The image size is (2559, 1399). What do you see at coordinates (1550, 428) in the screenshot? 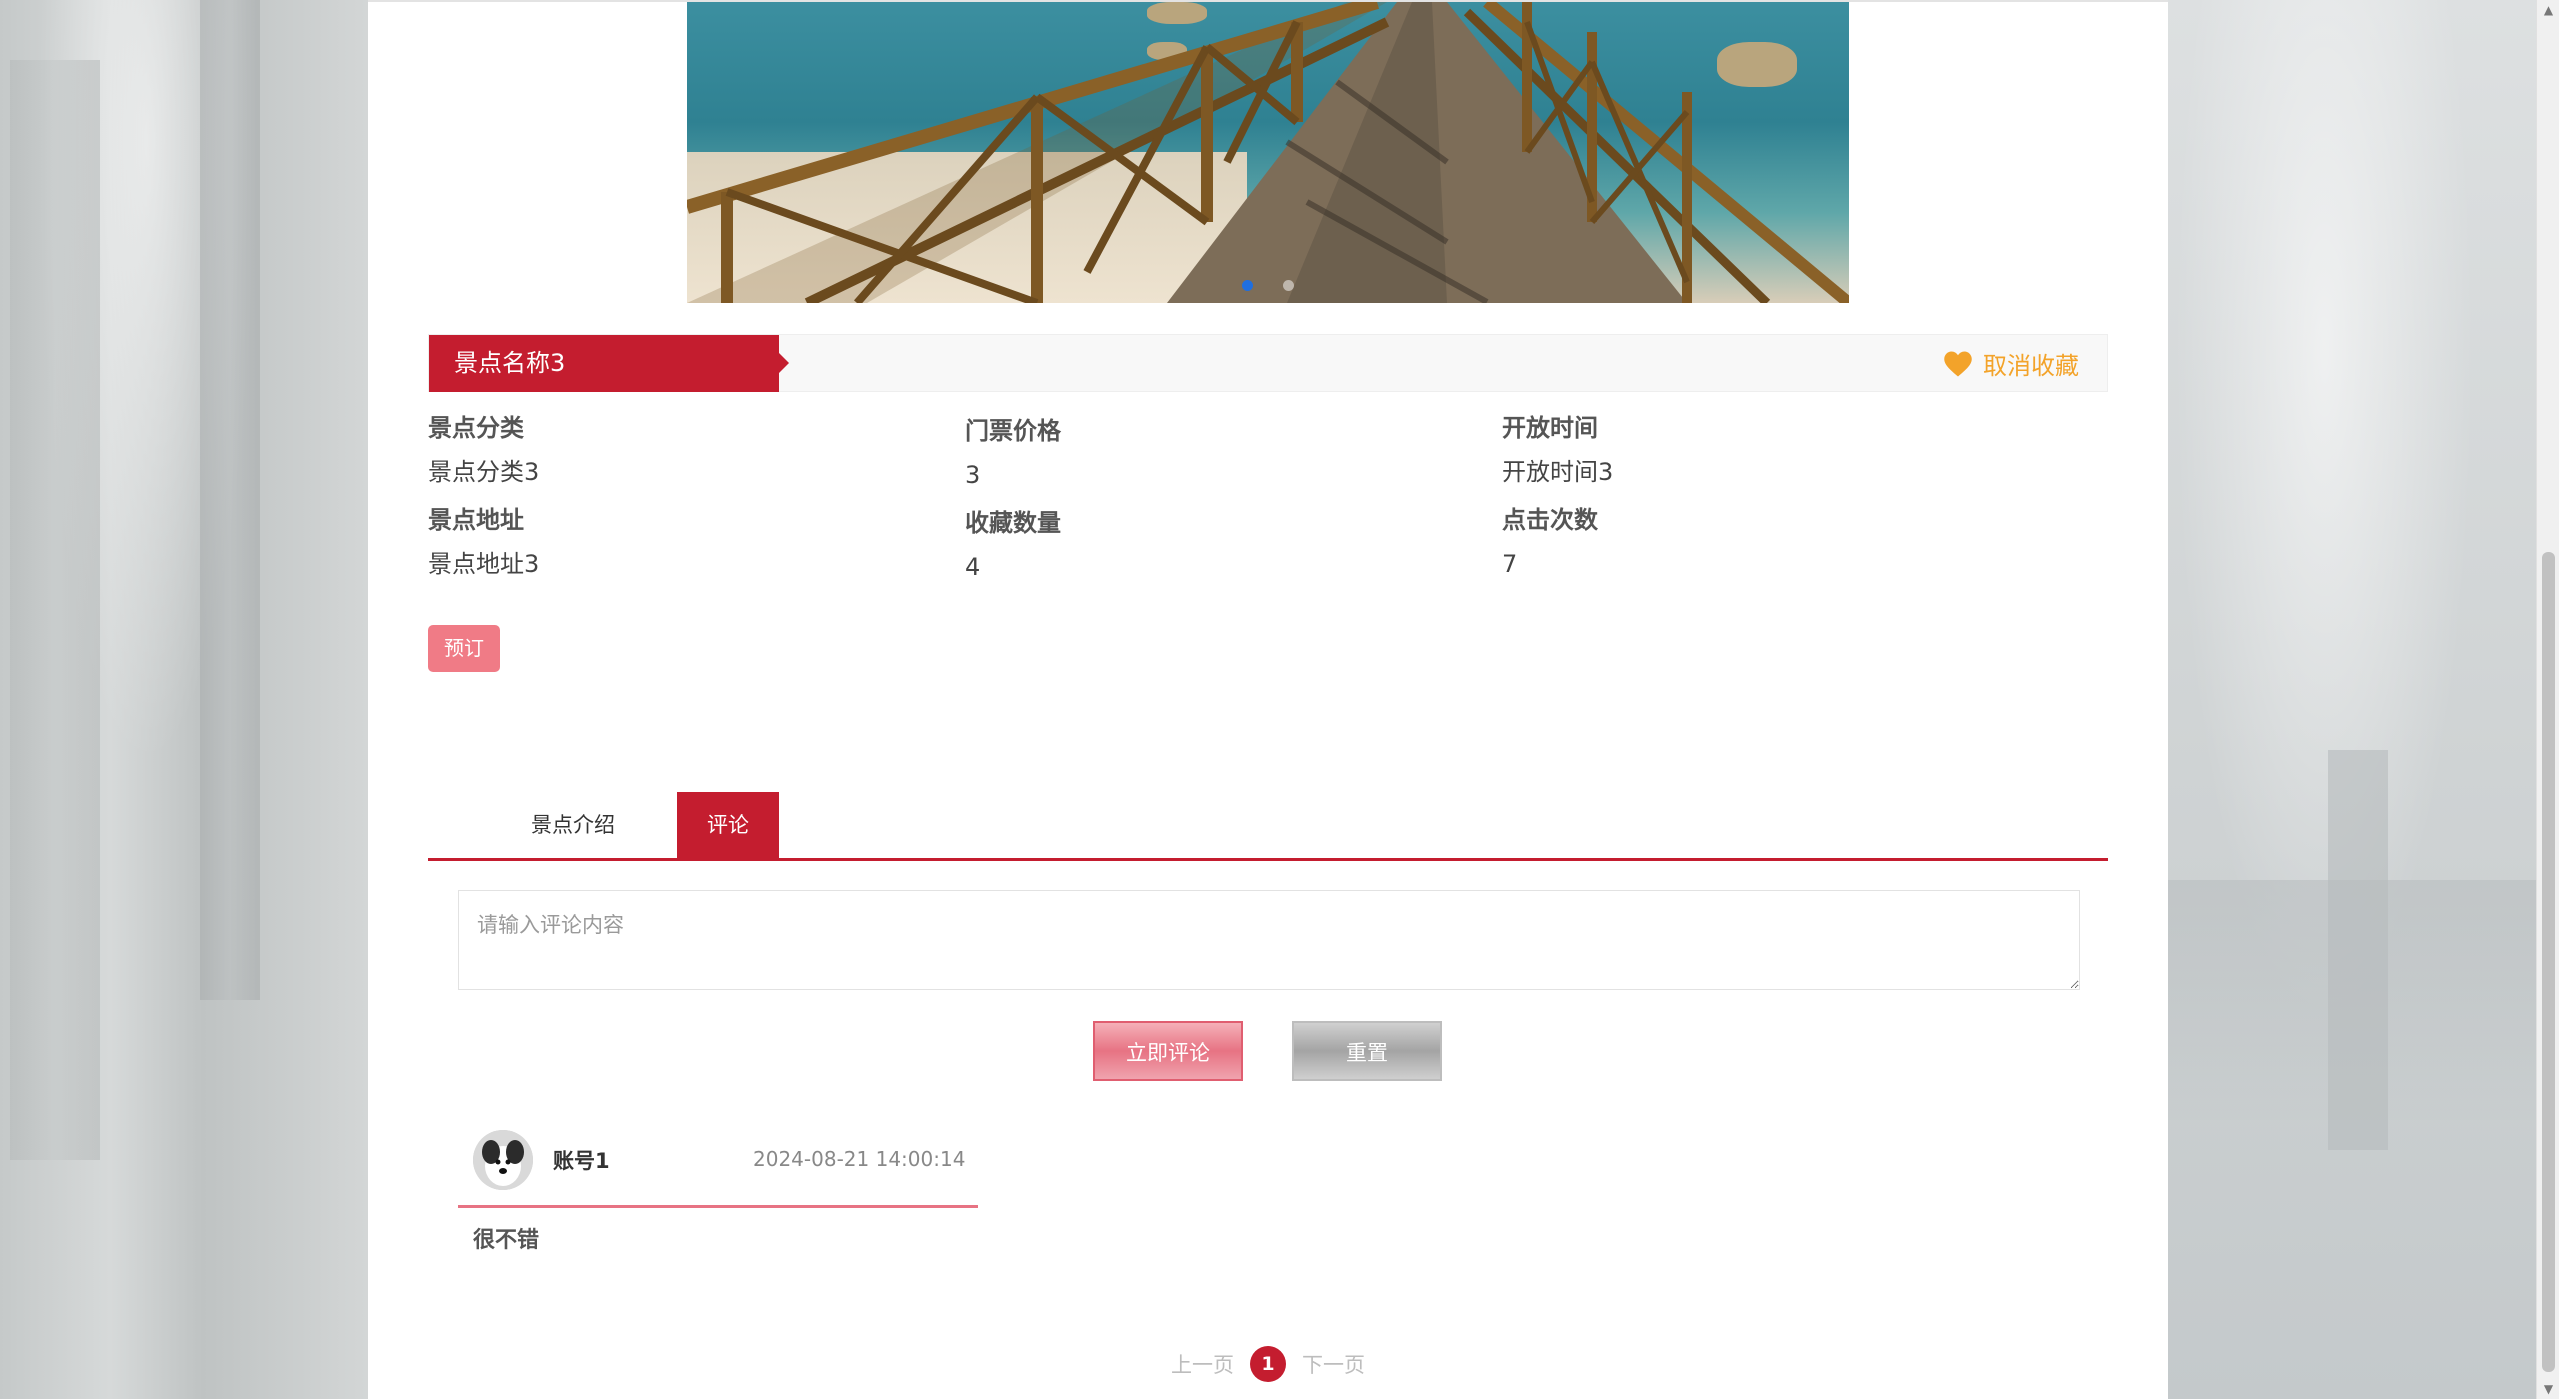
I see `open-time-label: 开放时间` at bounding box center [1550, 428].